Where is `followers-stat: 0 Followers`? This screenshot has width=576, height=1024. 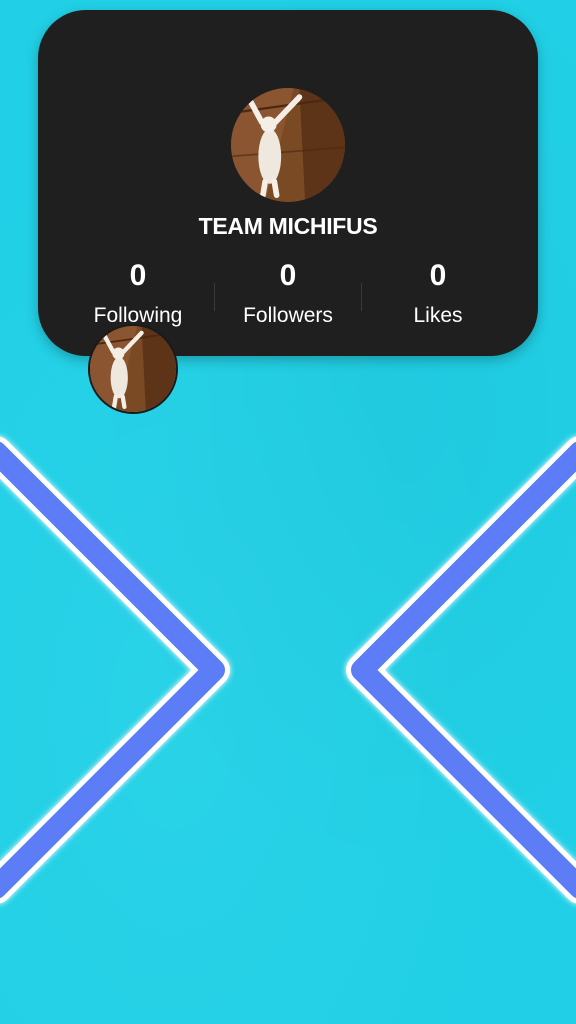
followers-stat: 0 Followers is located at coordinates (288, 294).